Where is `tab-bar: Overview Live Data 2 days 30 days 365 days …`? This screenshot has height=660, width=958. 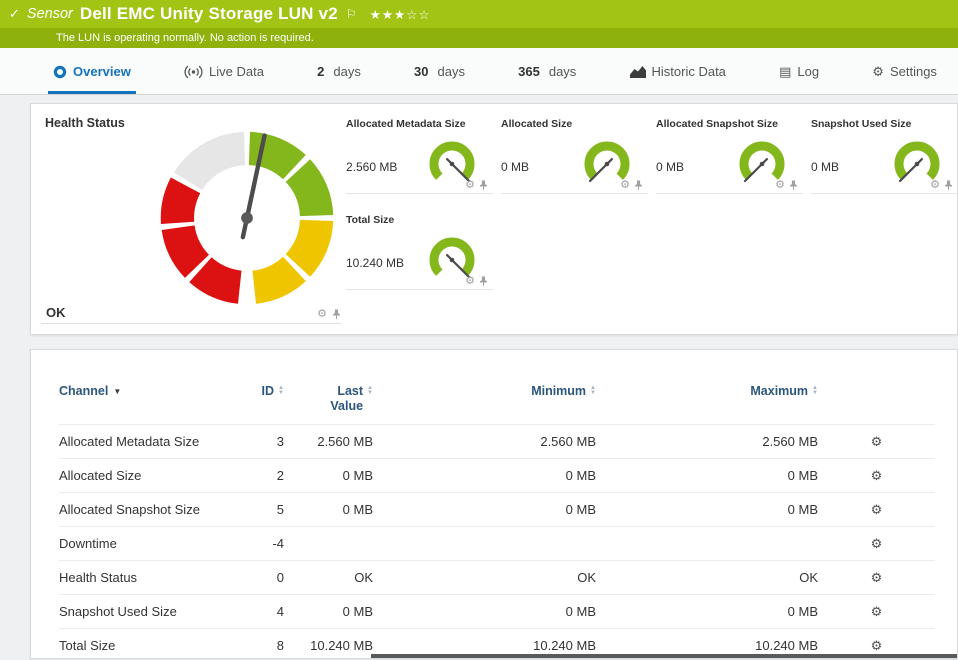
tab-bar: Overview Live Data 2 days 30 days 365 days … is located at coordinates (479, 71).